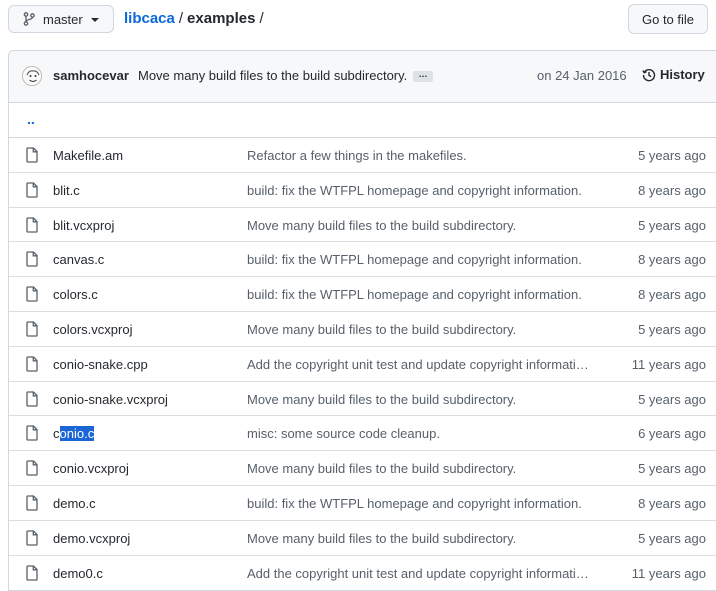  I want to click on avatar, so click(32, 76).